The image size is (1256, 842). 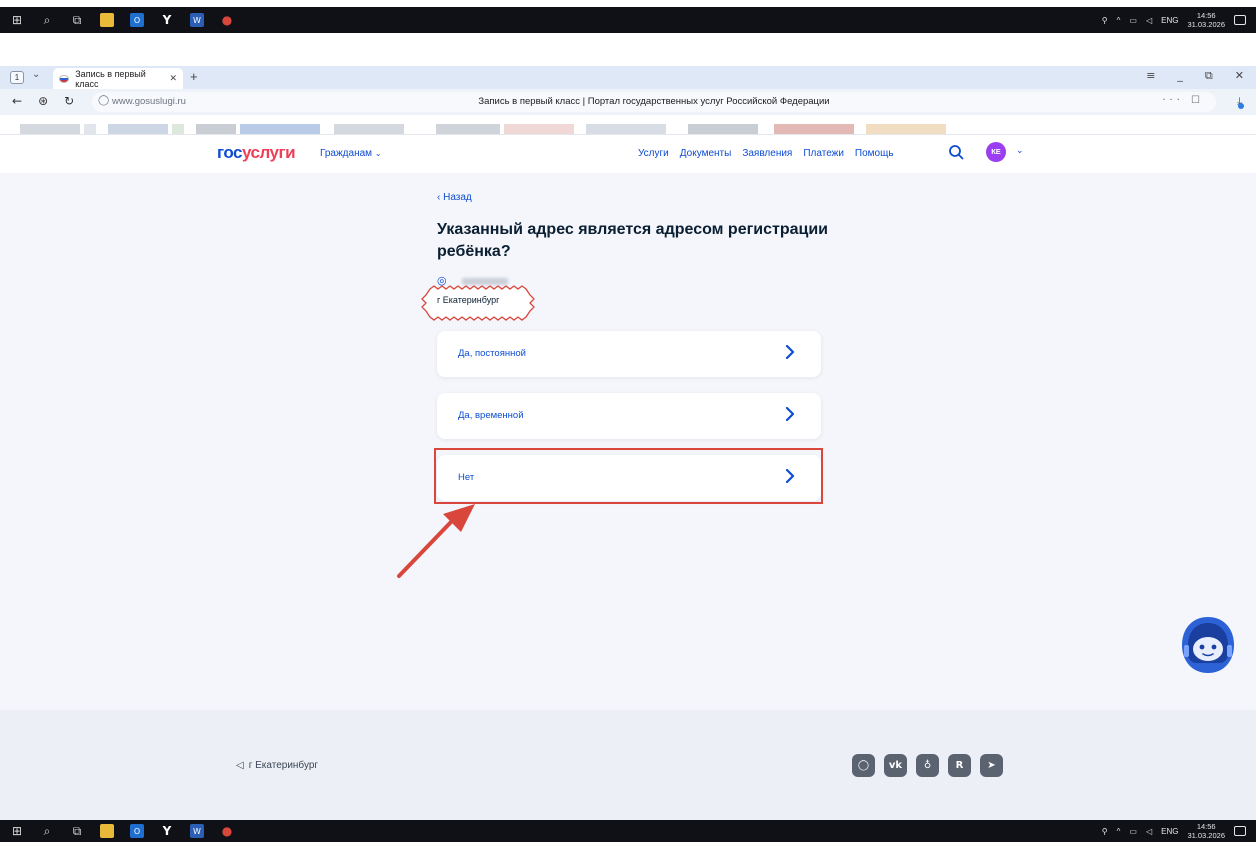 I want to click on option-temporary: Да, временной, so click(x=629, y=416).